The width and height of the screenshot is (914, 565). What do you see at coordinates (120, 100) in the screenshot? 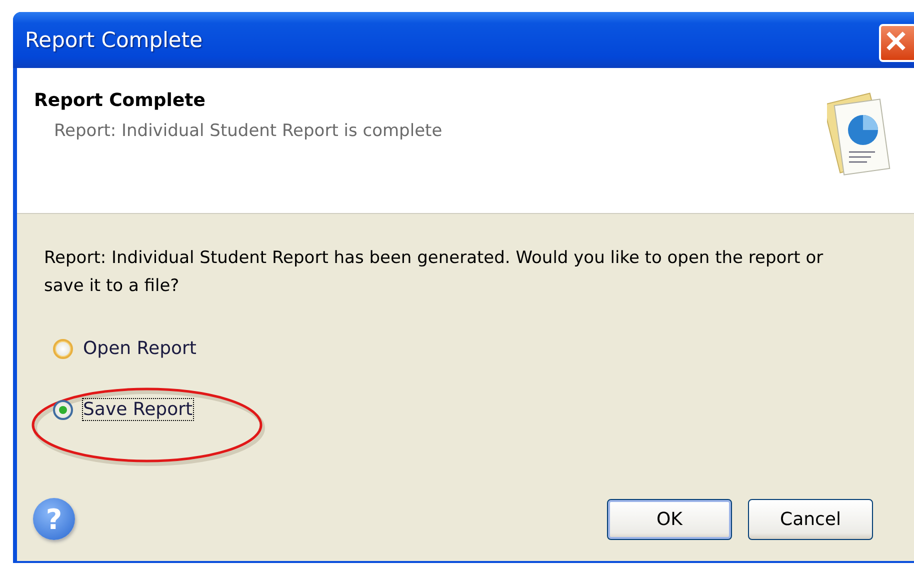
I see `header-title: Report Complete` at bounding box center [120, 100].